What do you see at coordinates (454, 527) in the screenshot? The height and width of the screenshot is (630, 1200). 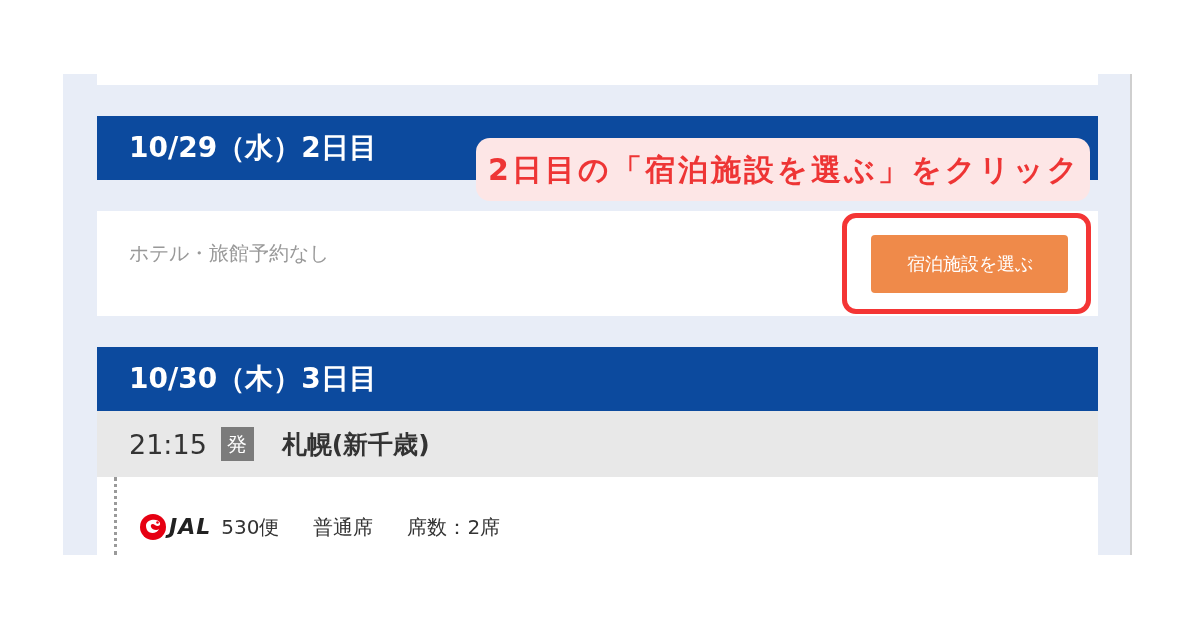 I see `seat-count: 席数：2席` at bounding box center [454, 527].